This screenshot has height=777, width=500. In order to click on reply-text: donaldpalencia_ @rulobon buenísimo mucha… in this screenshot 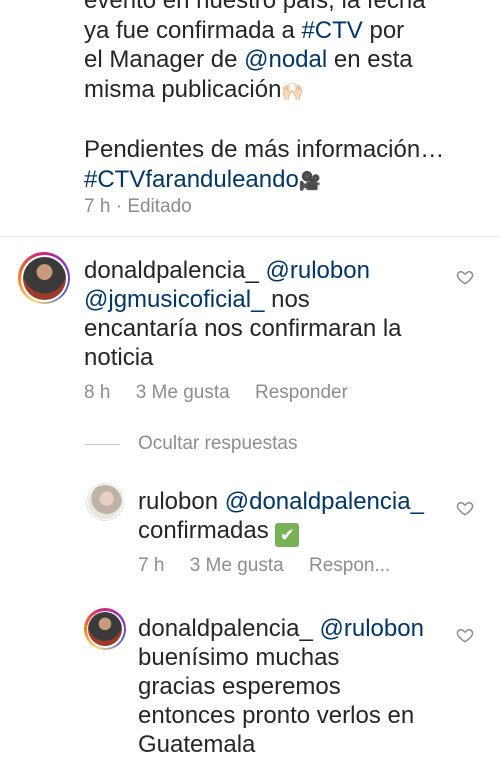, I will do `click(281, 686)`.